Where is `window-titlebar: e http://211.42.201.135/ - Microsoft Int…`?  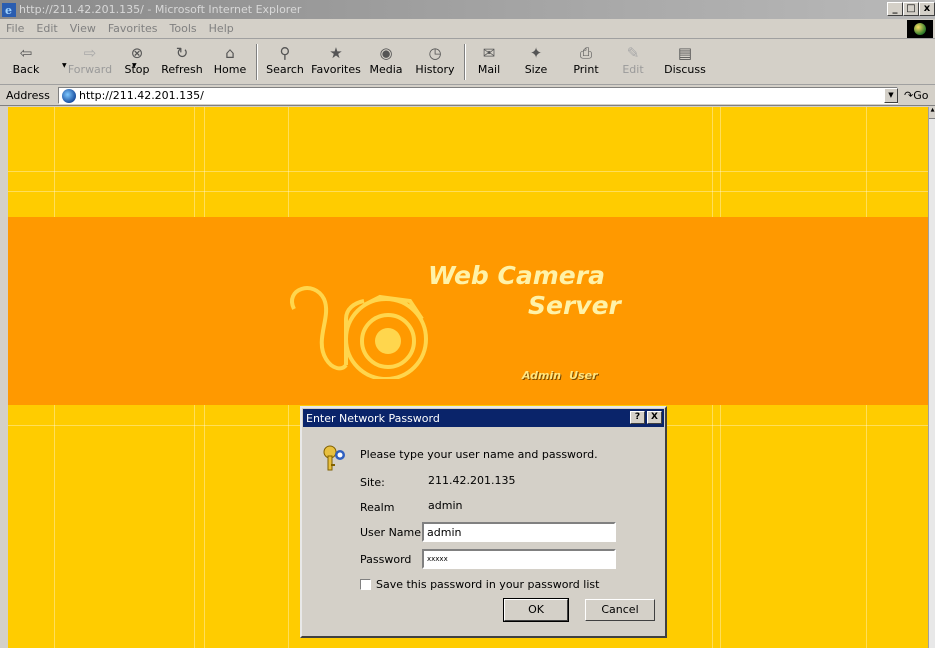
window-titlebar: e http://211.42.201.135/ - Microsoft Int… is located at coordinates (467, 9).